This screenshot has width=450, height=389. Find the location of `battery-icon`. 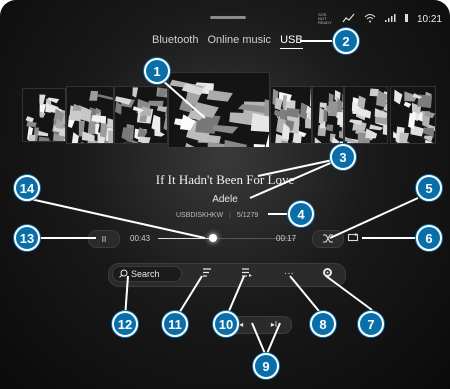

battery-icon is located at coordinates (406, 19).